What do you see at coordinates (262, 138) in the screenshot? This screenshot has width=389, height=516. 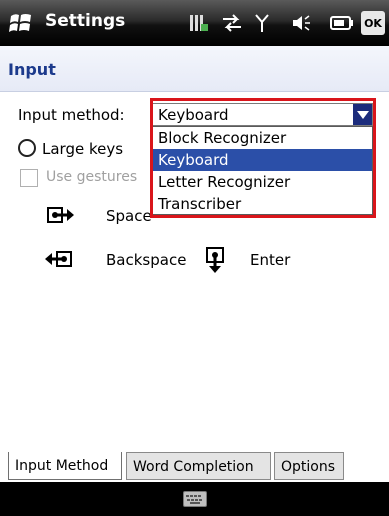 I see `option-block-recognizer: Block Recognizer` at bounding box center [262, 138].